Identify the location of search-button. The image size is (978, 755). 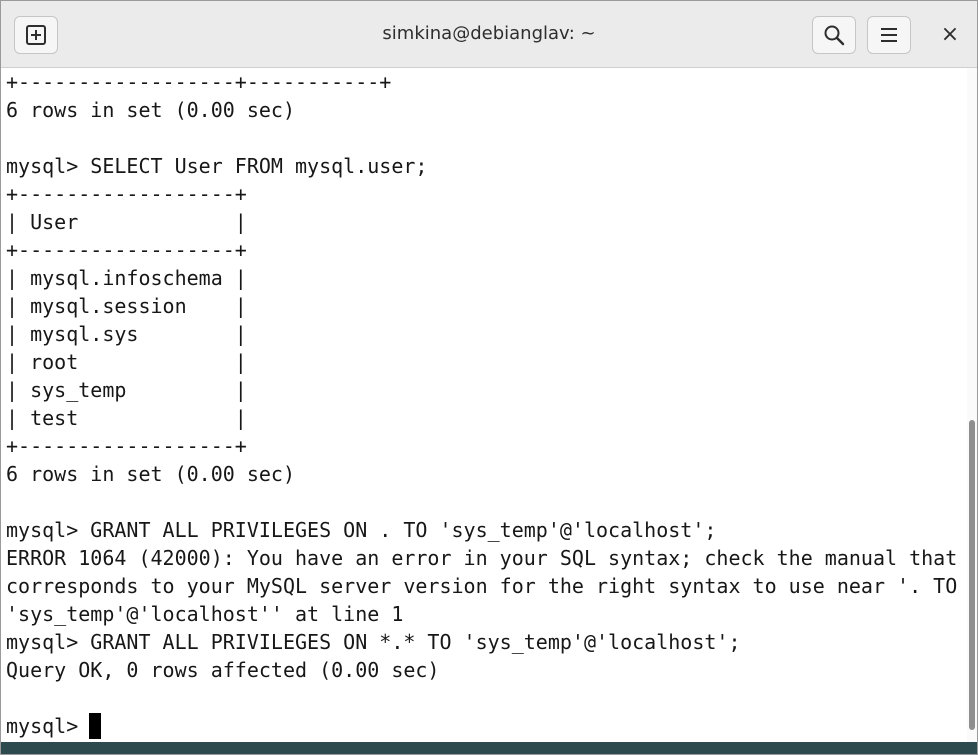
(834, 35).